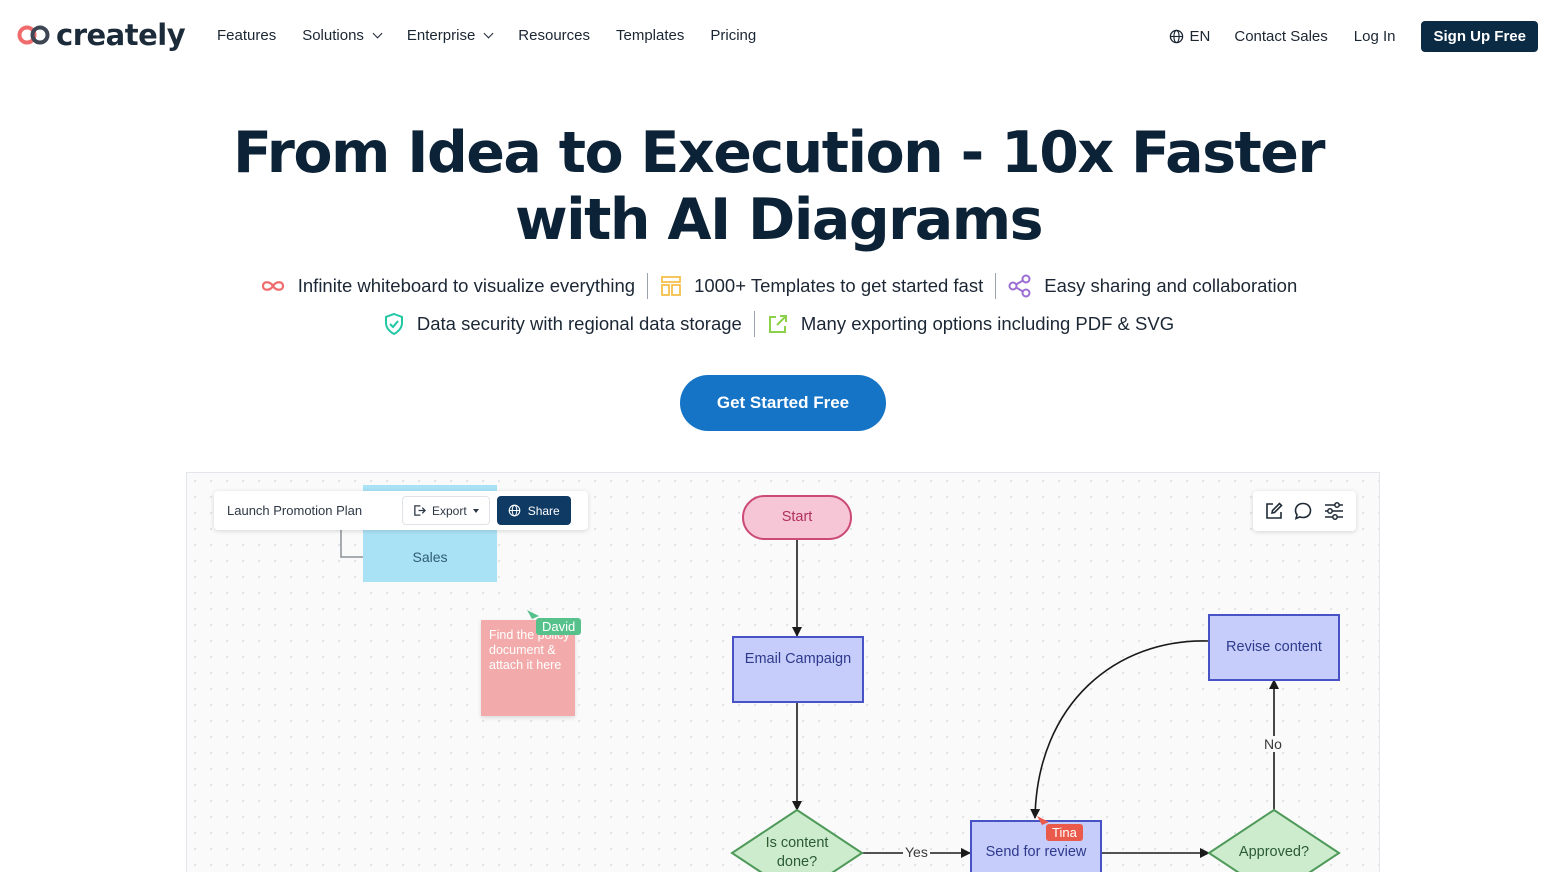 This screenshot has width=1557, height=872. I want to click on login-link: Log In, so click(1375, 36).